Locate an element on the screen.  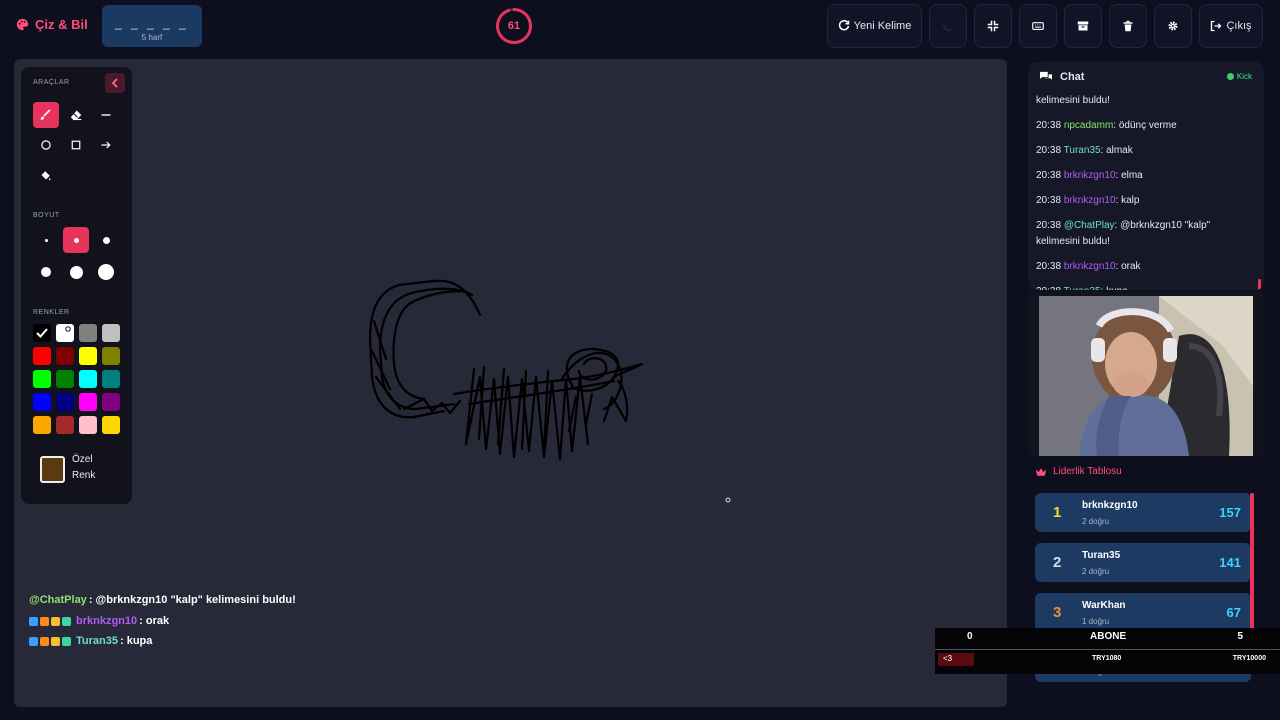
comments-icon is located at coordinates (1046, 75).